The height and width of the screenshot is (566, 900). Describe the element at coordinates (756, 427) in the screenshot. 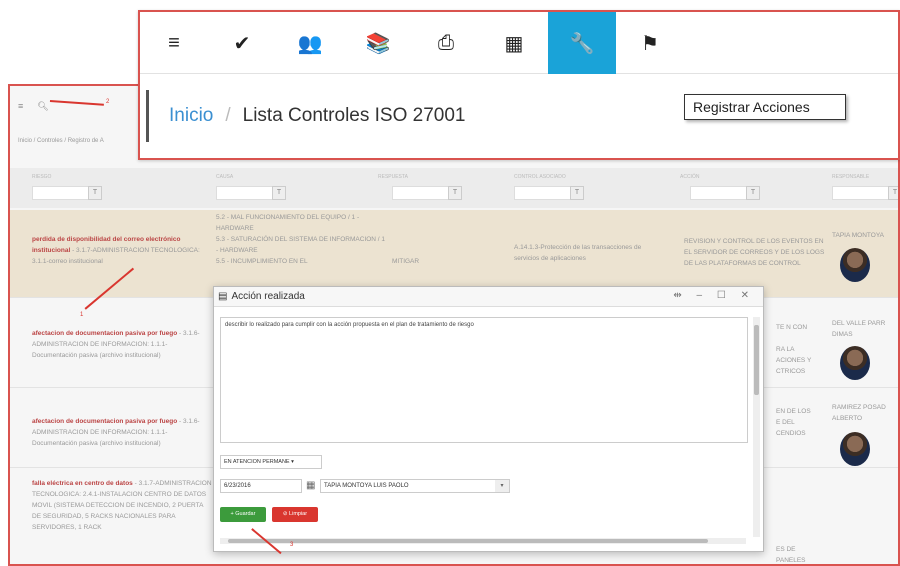

I see `vertical-scrollbar` at that location.